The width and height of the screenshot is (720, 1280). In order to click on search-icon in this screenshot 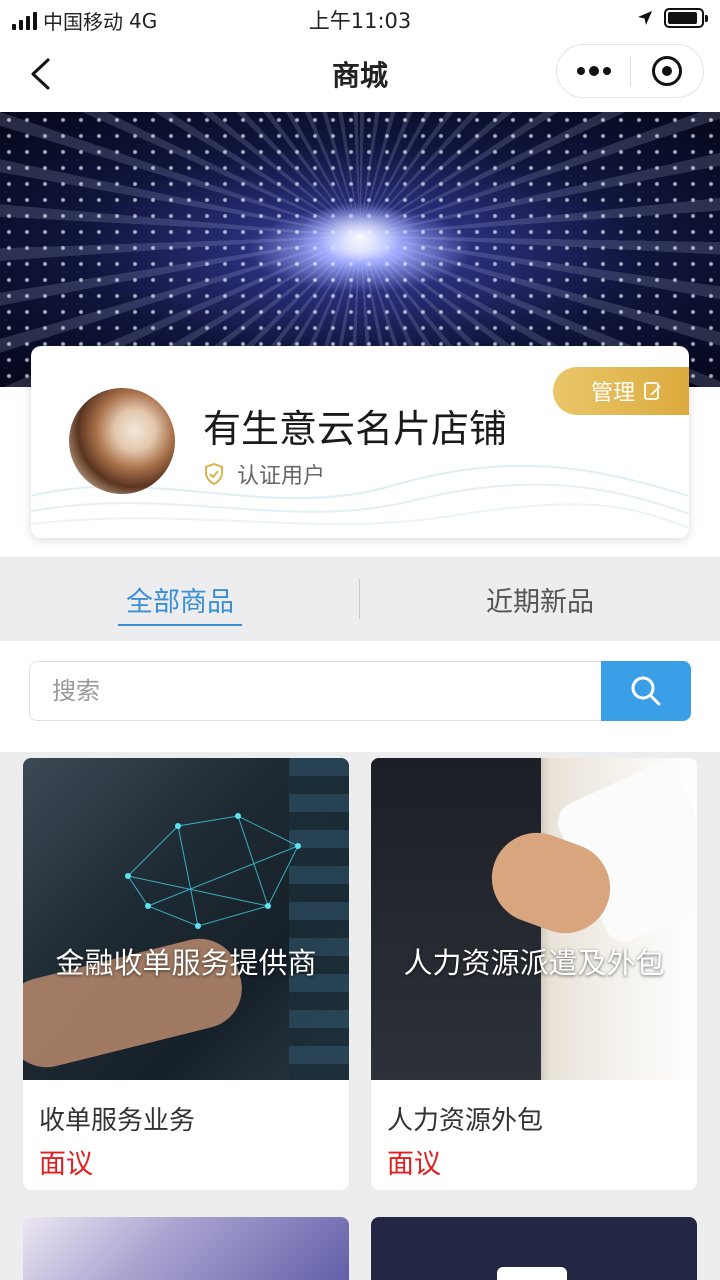, I will do `click(646, 691)`.